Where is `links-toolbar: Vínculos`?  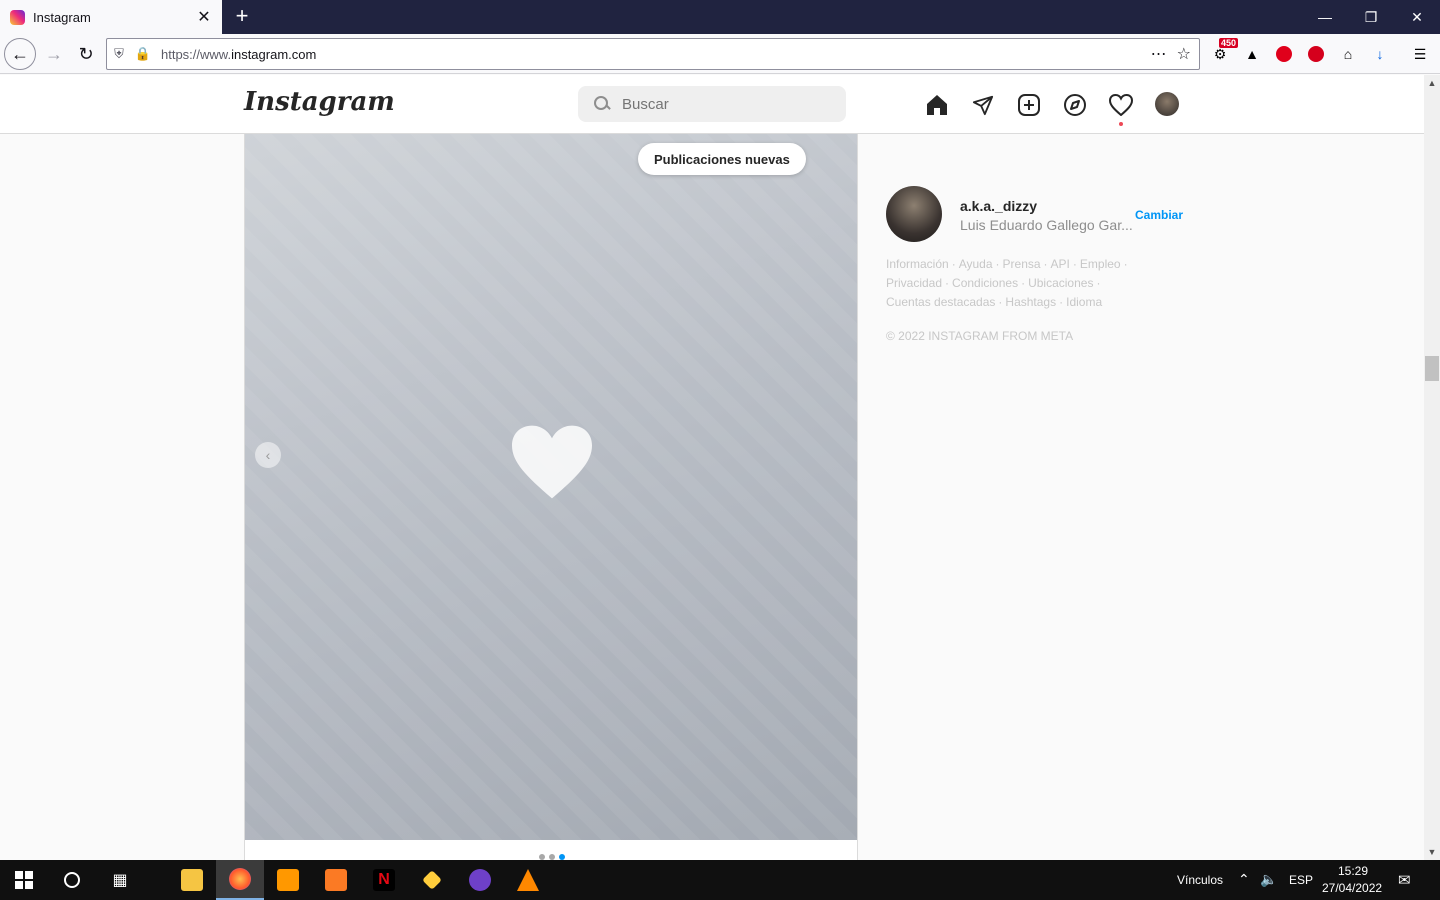 links-toolbar: Vínculos is located at coordinates (1200, 880).